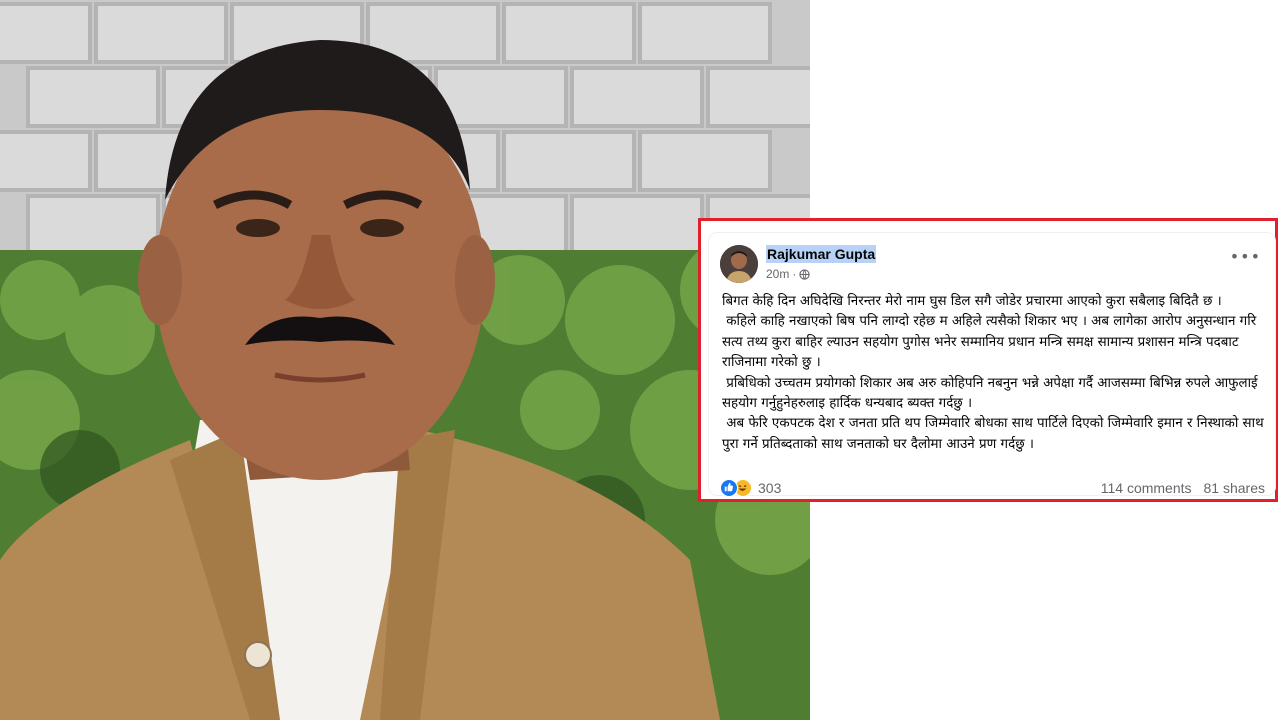 Image resolution: width=1280 pixels, height=720 pixels. I want to click on more-options-icon: •••, so click(1245, 257).